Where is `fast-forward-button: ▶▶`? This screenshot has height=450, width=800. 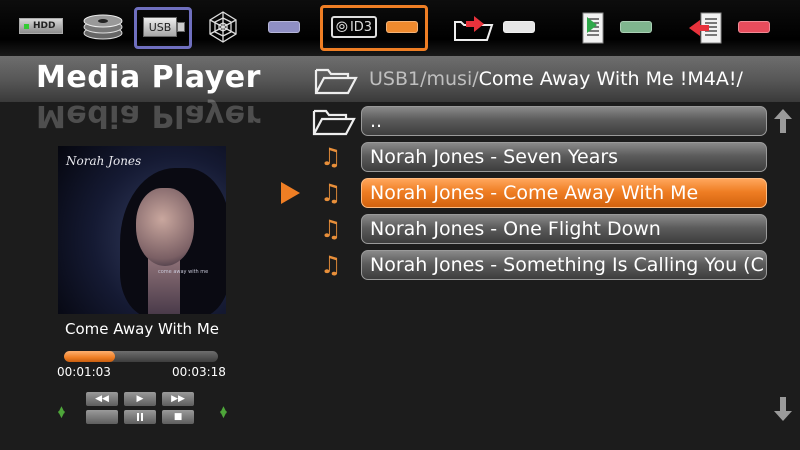 fast-forward-button: ▶▶ is located at coordinates (178, 399).